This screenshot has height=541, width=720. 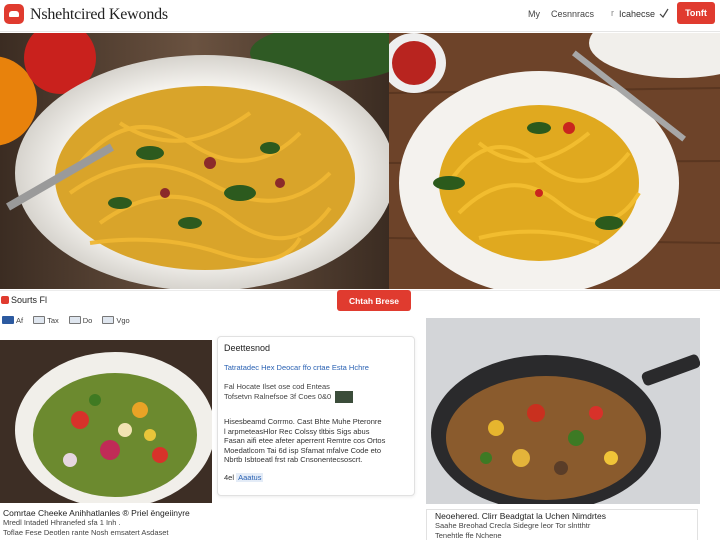 I want to click on results-label: Sourts Fl, so click(x=29, y=300).